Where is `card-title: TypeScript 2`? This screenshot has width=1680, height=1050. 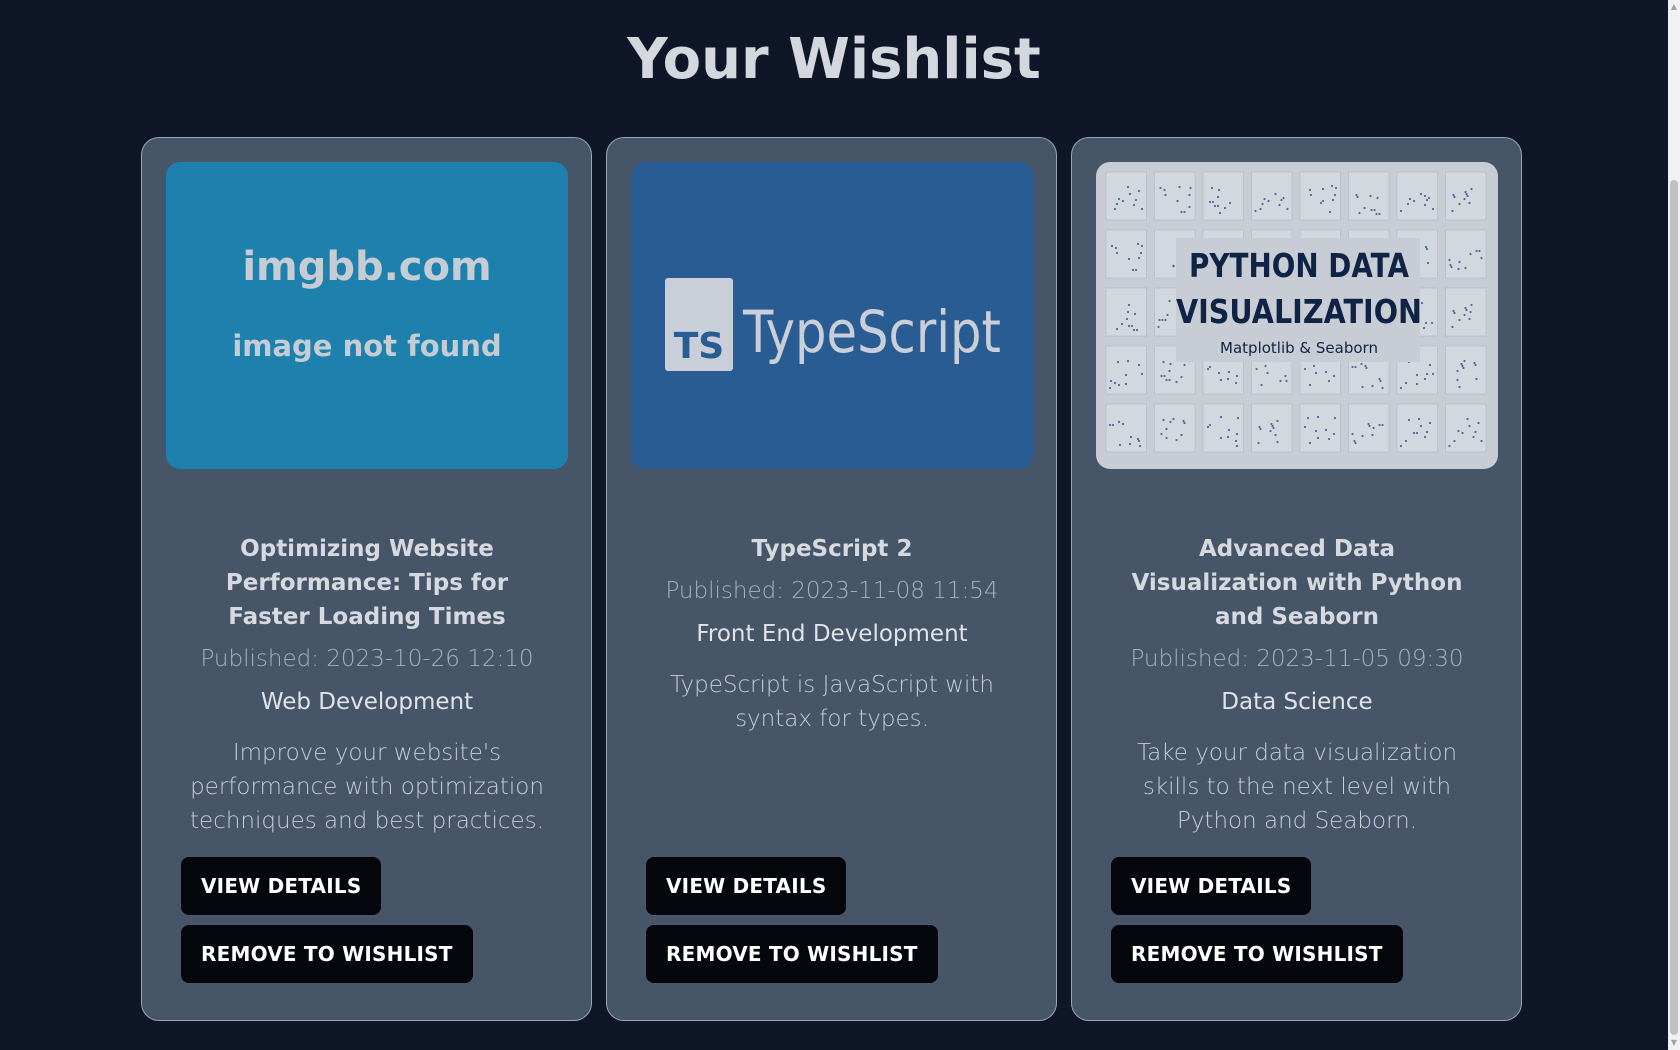 card-title: TypeScript 2 is located at coordinates (832, 549).